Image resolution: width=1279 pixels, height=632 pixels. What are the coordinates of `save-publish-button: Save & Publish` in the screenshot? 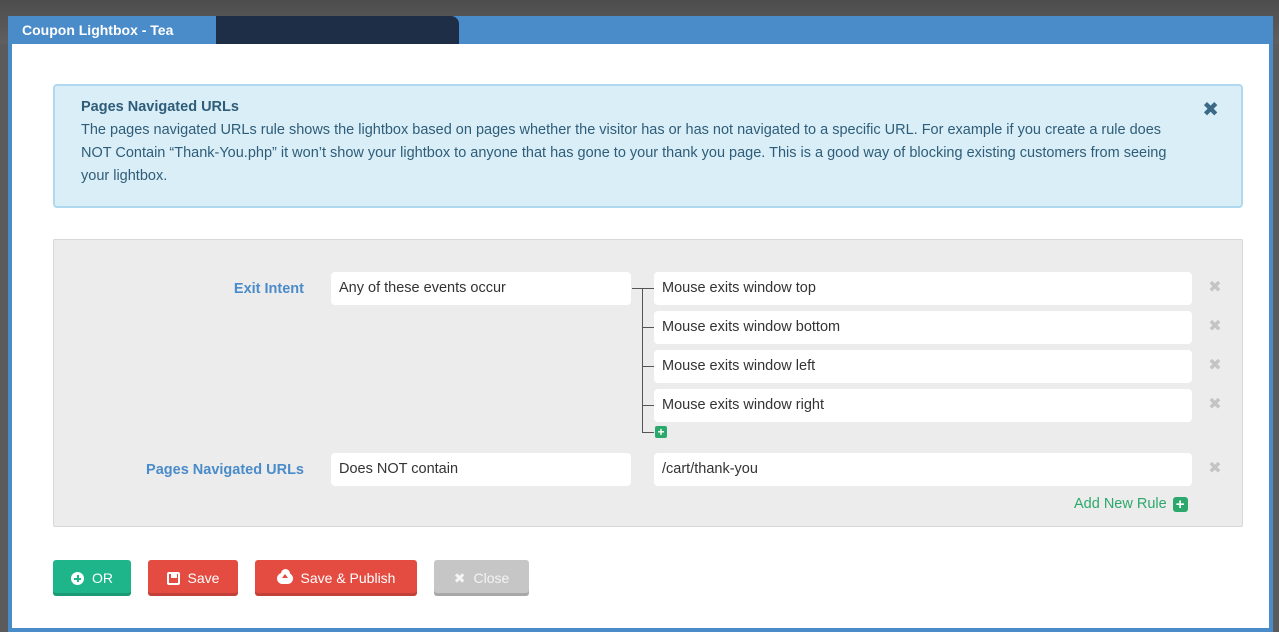 It's located at (336, 578).